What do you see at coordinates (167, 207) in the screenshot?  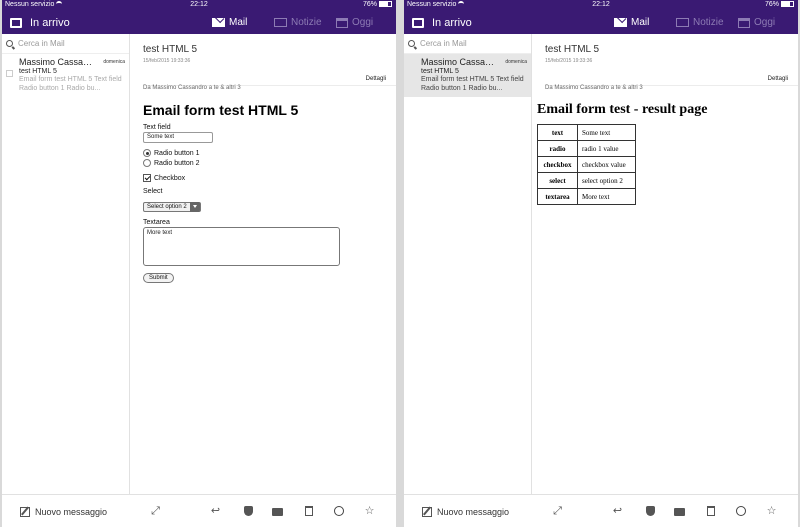 I see `select-value: Select option 2` at bounding box center [167, 207].